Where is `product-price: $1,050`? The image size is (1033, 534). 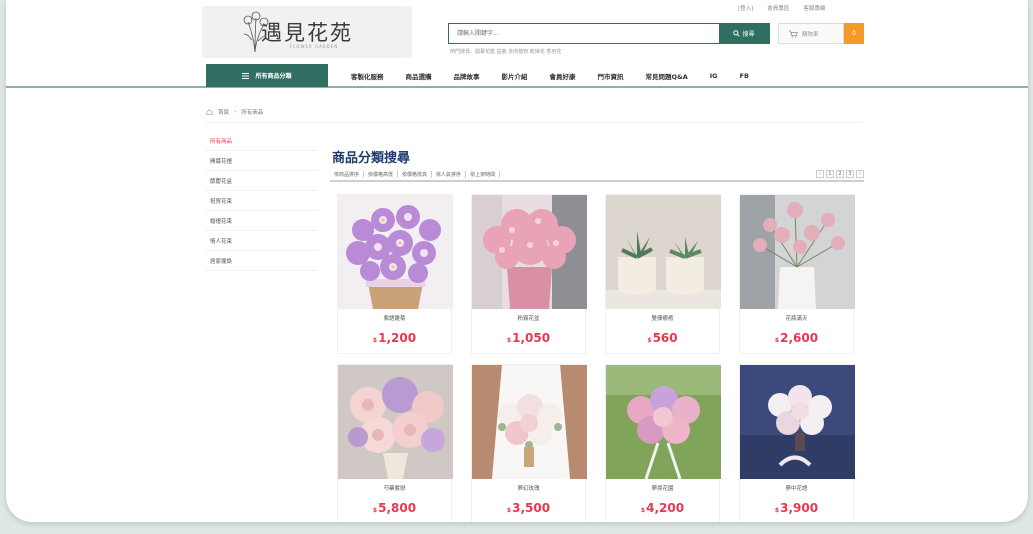
product-price: $1,050 is located at coordinates (528, 338).